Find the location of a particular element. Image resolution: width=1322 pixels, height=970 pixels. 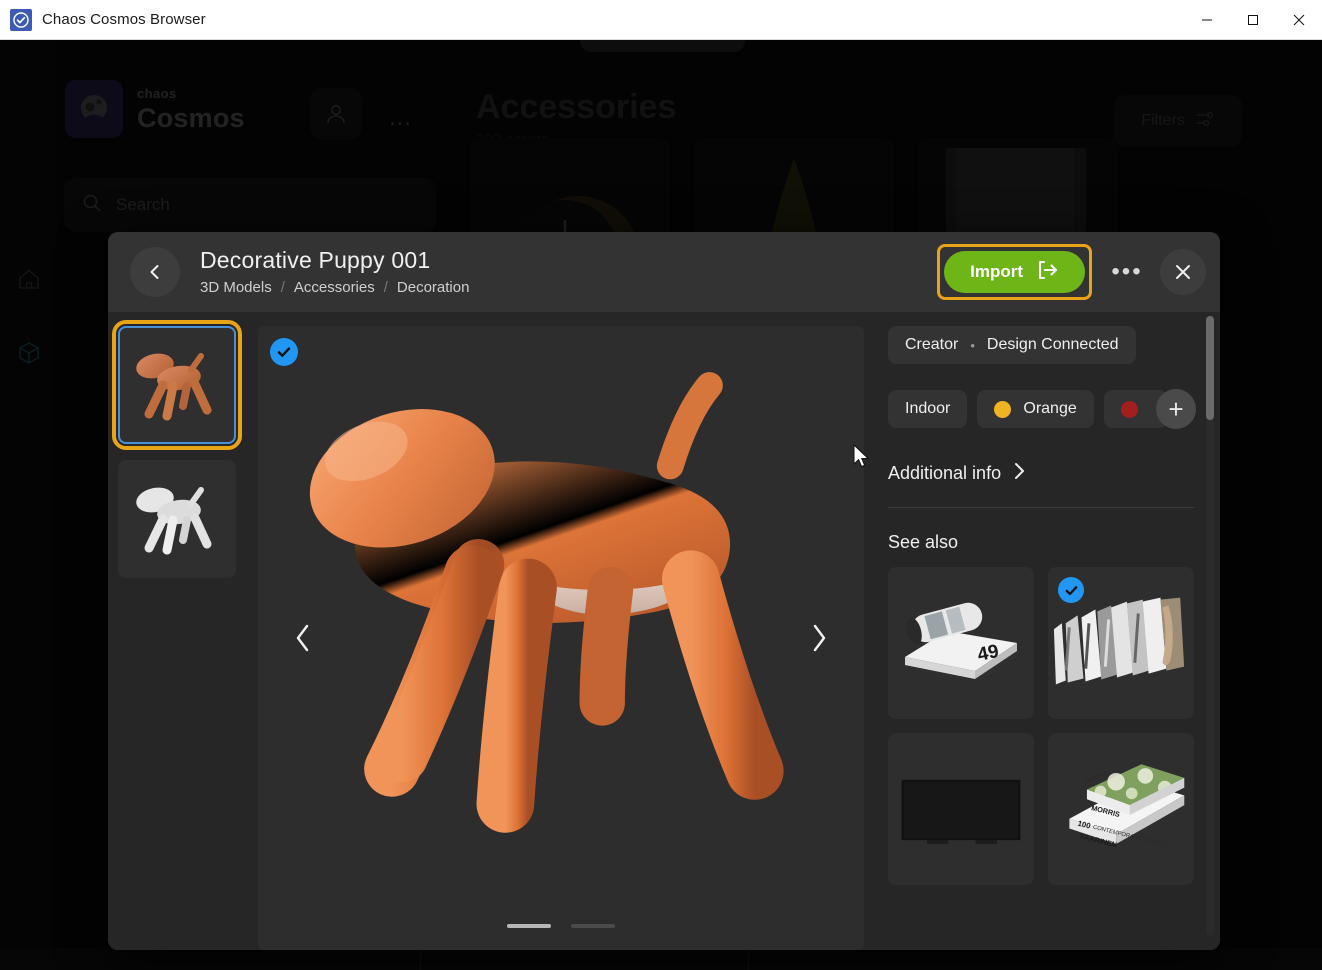

info-scrollbar is located at coordinates (1210, 626).